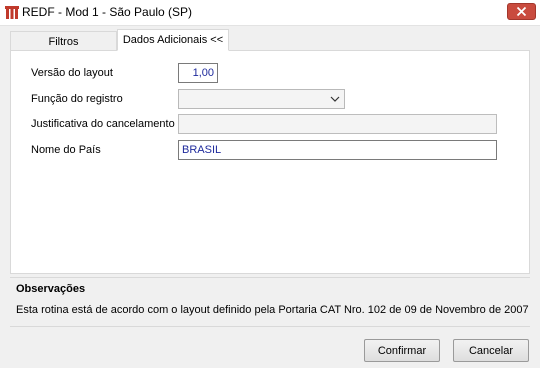 Image resolution: width=540 pixels, height=368 pixels. I want to click on confirmar-label: Confirmar, so click(402, 350).